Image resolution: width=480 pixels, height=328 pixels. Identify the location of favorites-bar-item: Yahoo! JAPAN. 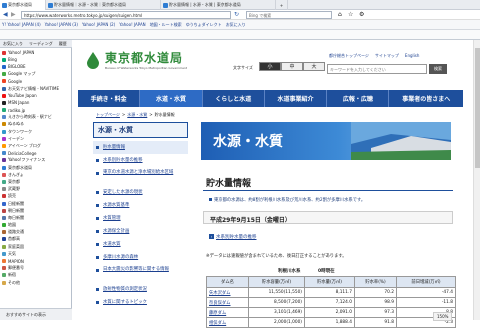
(132, 24).